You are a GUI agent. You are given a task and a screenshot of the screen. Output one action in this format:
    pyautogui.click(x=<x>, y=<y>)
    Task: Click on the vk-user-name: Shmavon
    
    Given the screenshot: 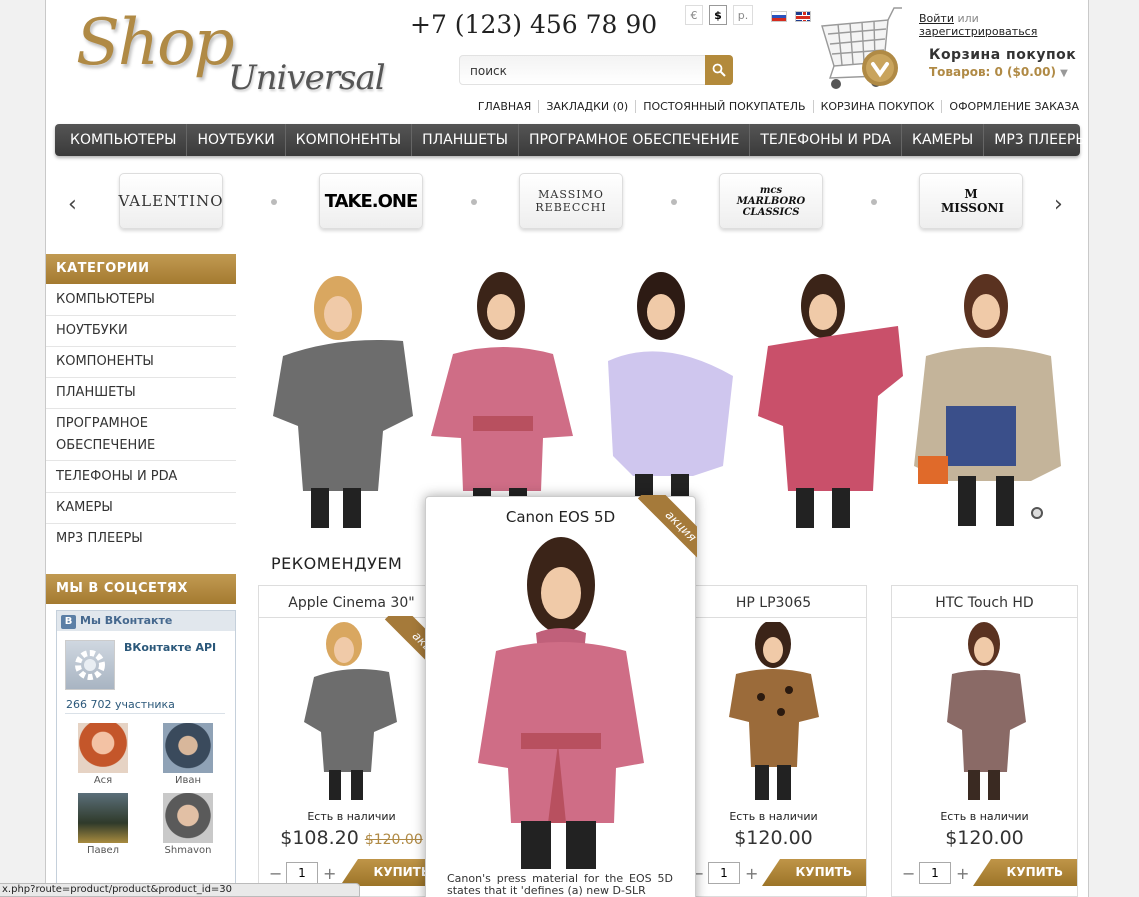 What is the action you would take?
    pyautogui.click(x=188, y=850)
    